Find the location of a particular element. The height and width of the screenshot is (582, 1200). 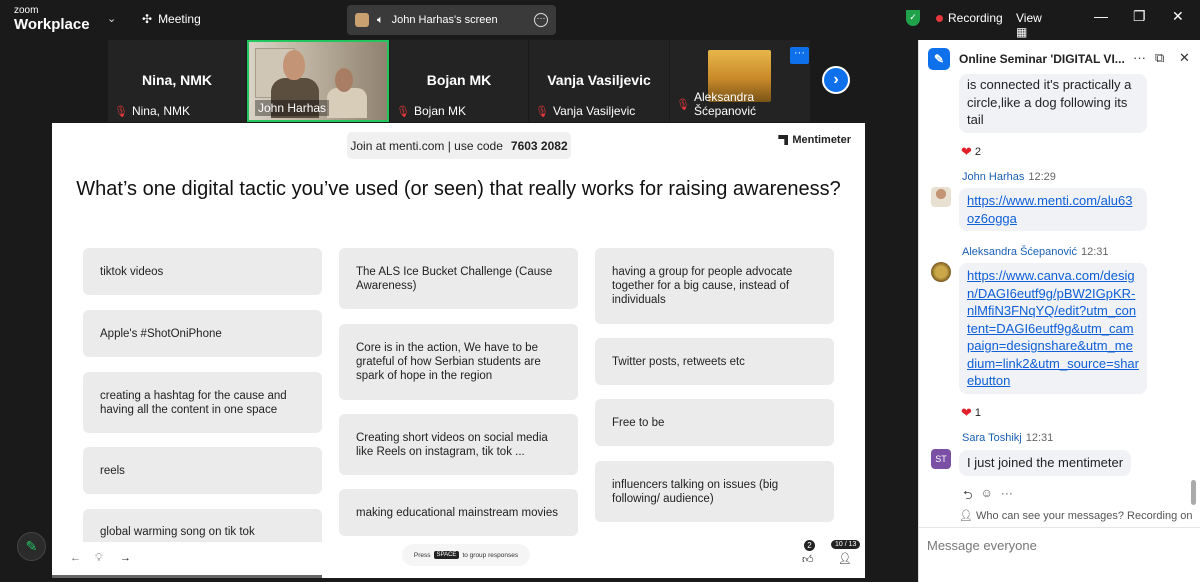

lightbulb-icon: 💡︎ is located at coordinates (99, 558).